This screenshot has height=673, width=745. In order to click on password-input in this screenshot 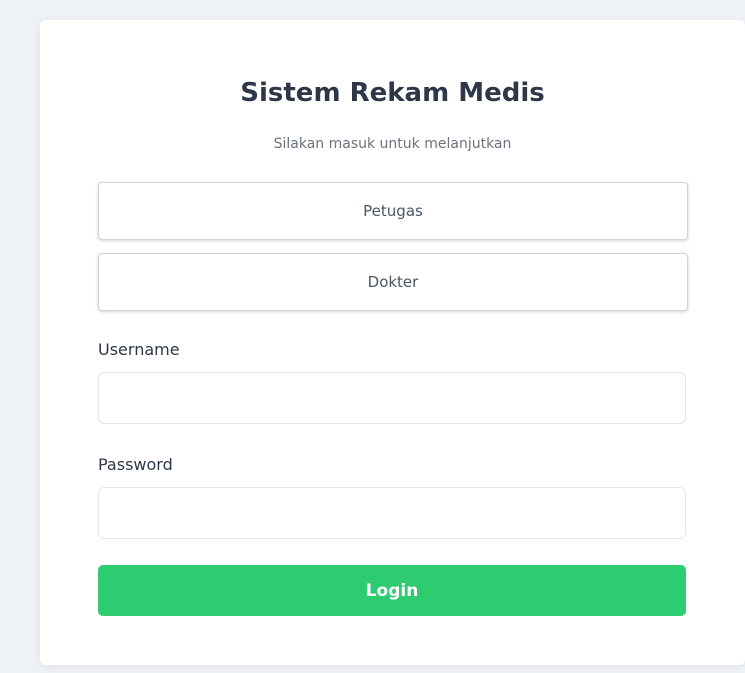, I will do `click(392, 513)`.